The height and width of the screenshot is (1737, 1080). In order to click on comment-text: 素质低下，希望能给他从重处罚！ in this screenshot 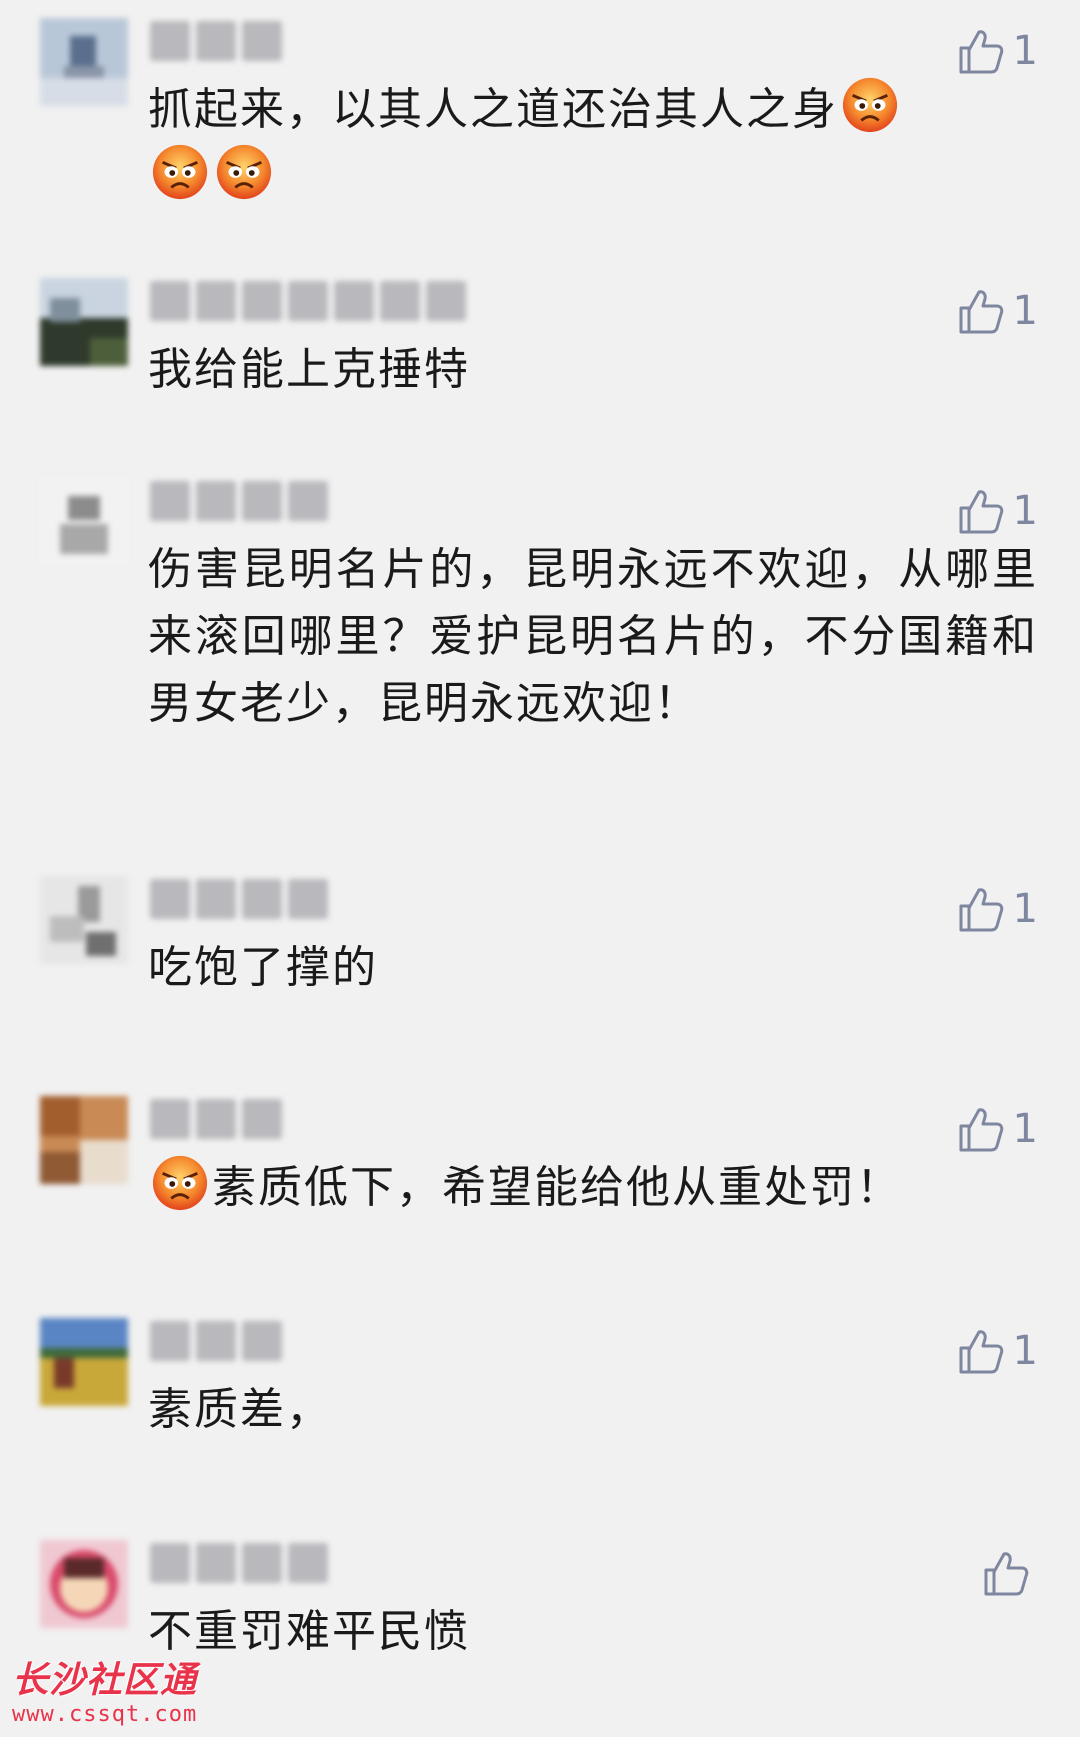, I will do `click(593, 1187)`.